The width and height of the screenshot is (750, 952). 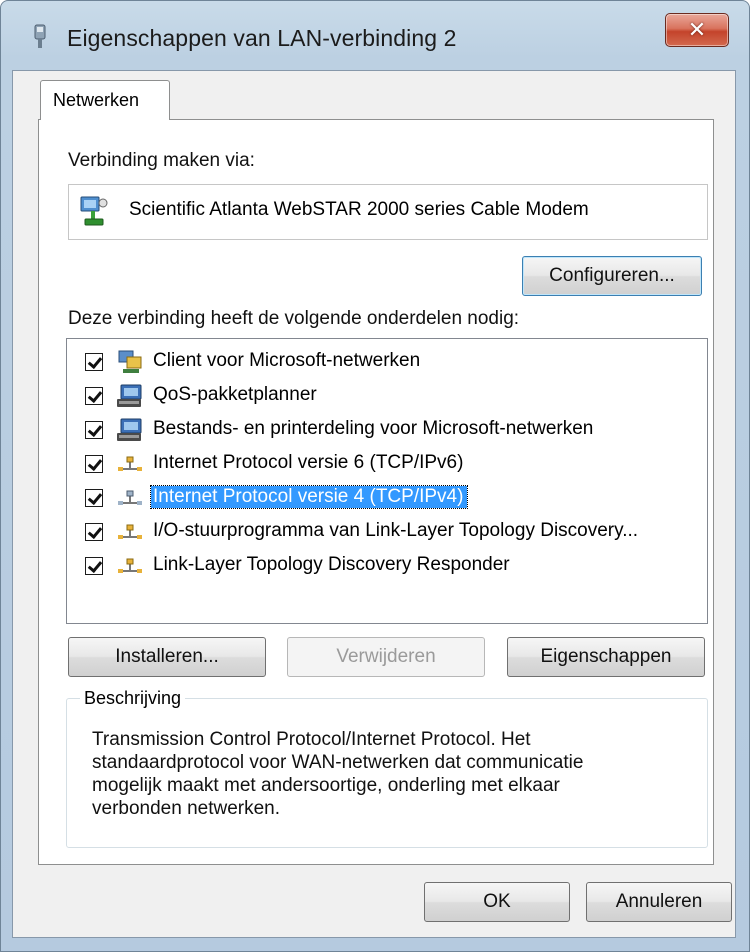 I want to click on component-label: QoS-pakketplanner, so click(x=235, y=394).